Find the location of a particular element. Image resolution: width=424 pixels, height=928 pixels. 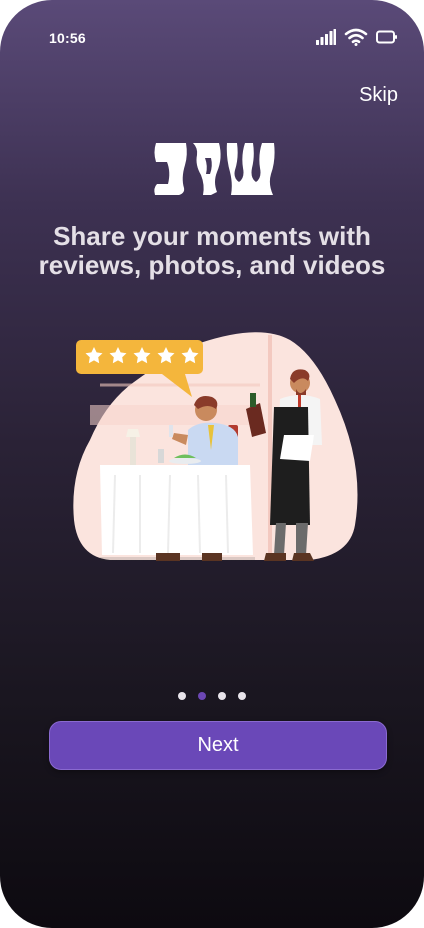

headline-line-2: reviews, photos, and videos is located at coordinates (212, 265).